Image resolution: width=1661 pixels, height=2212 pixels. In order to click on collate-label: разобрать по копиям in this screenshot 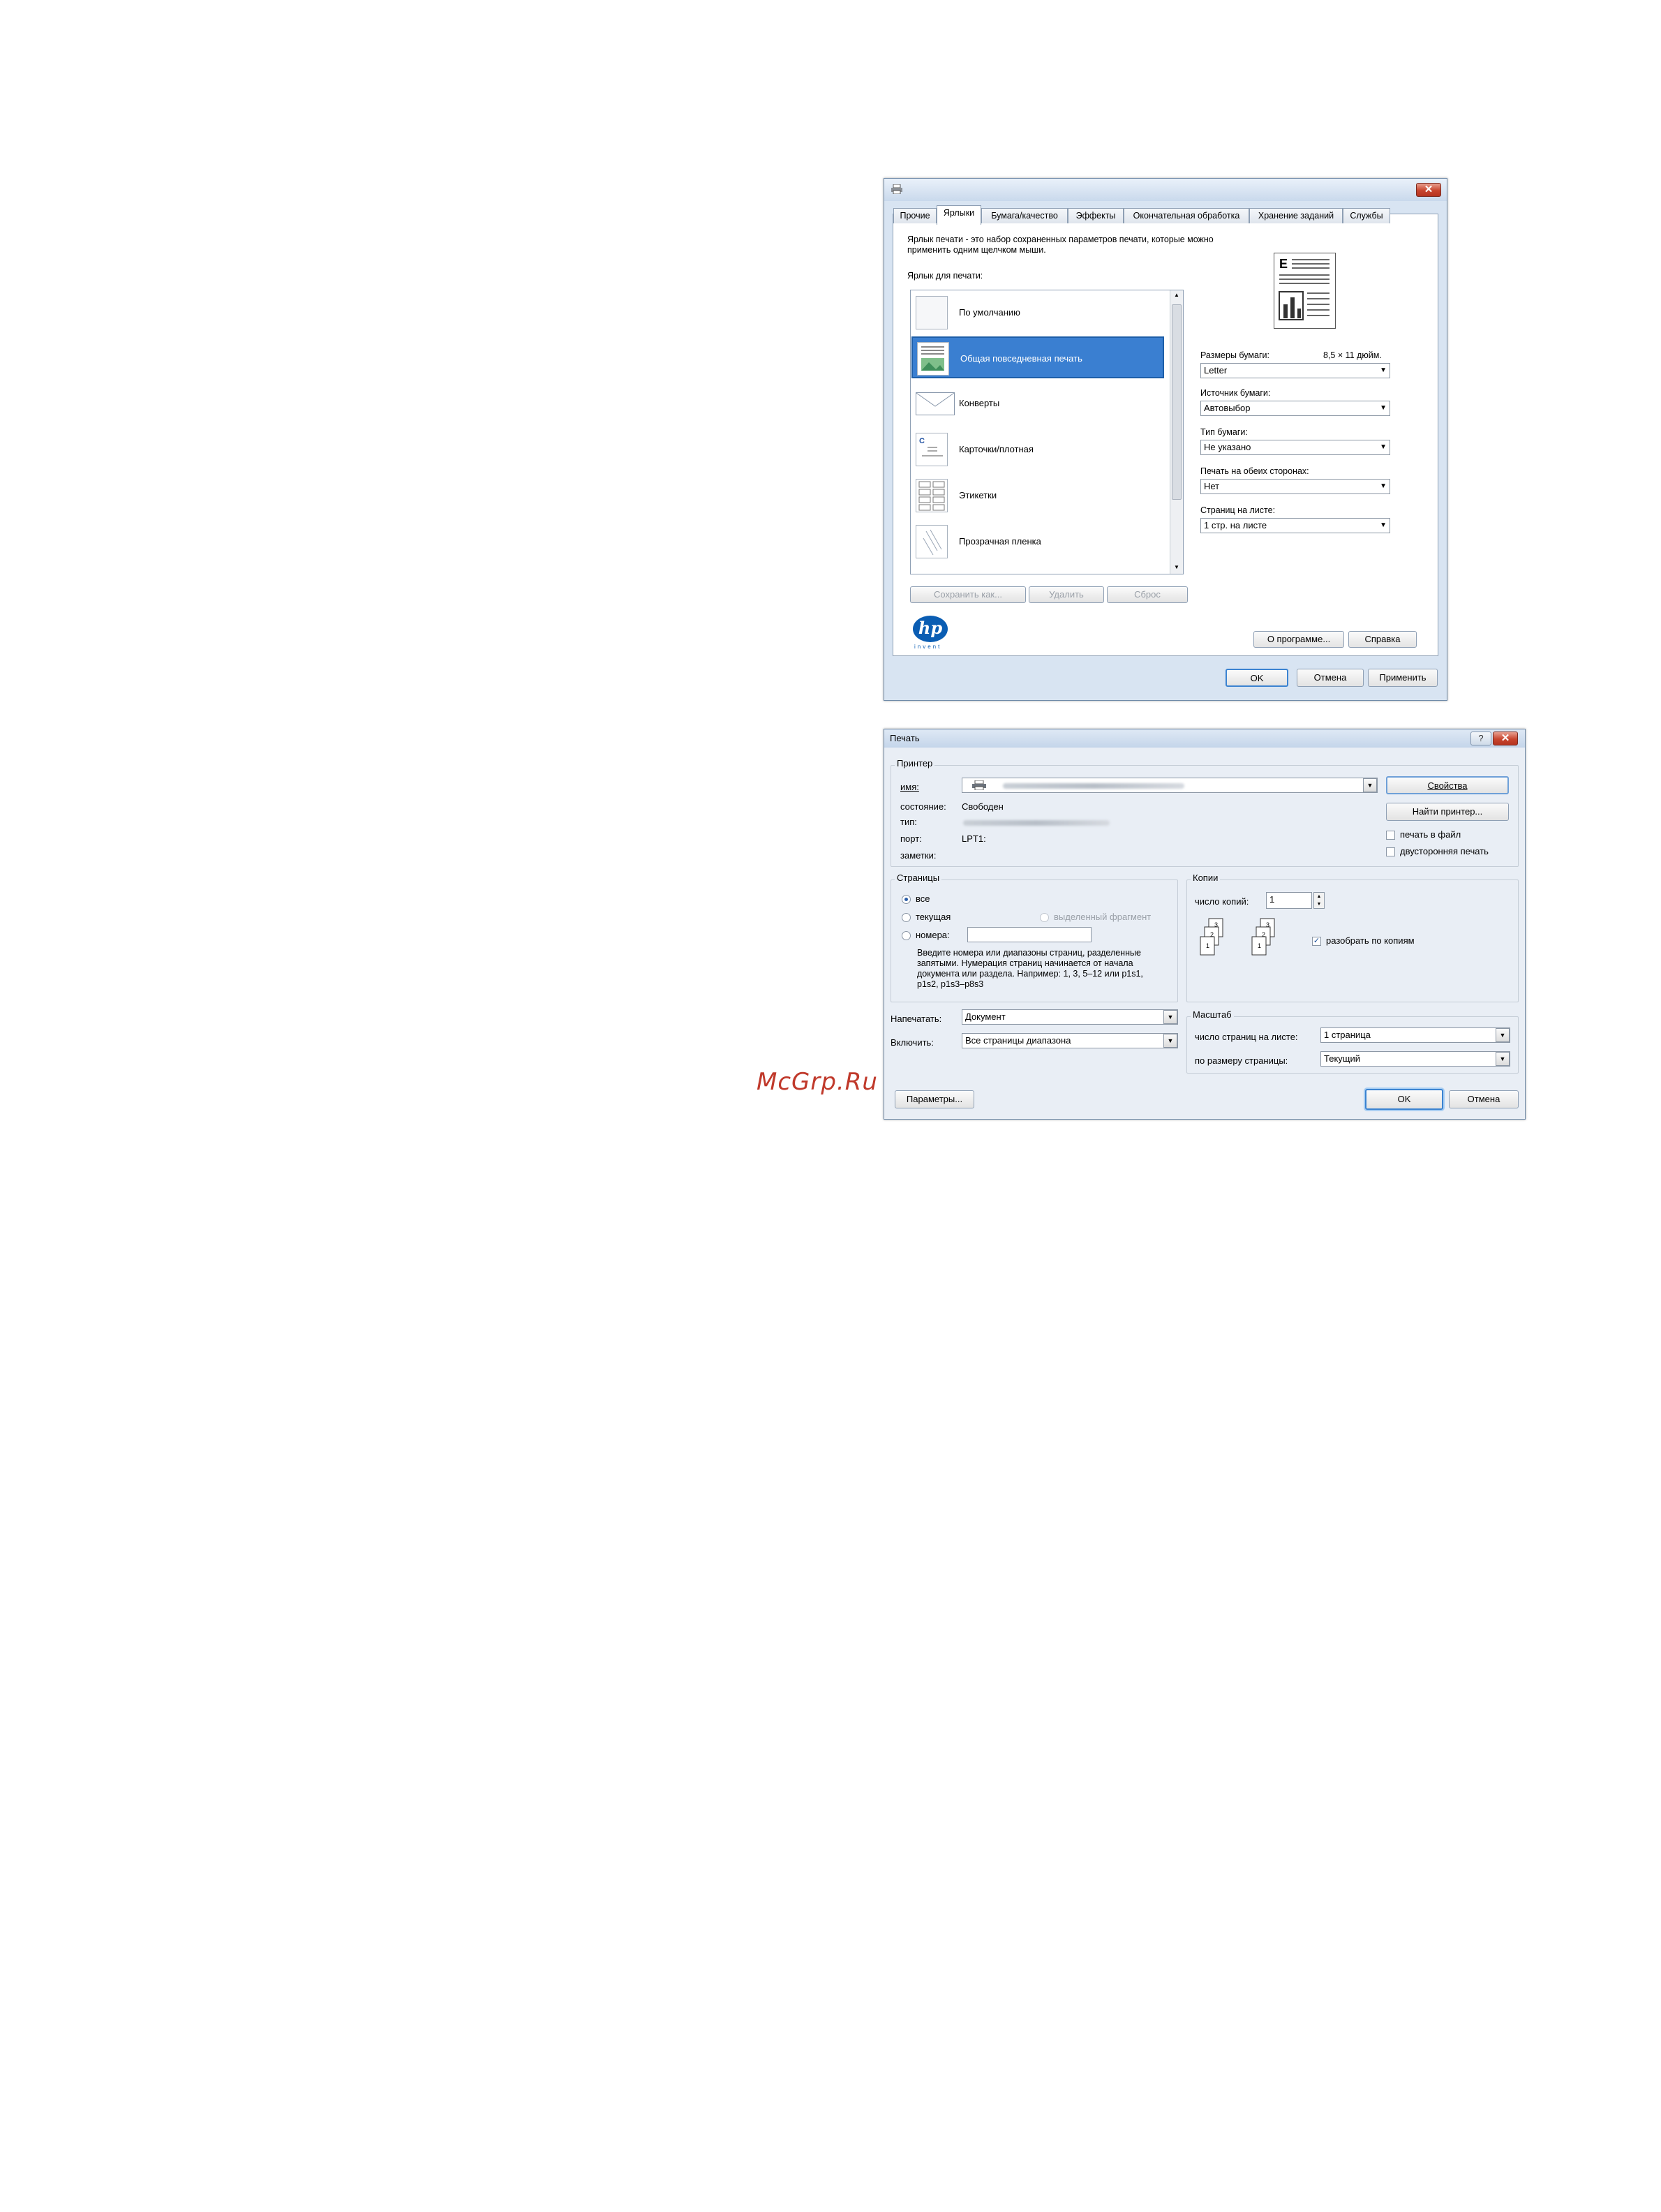, I will do `click(1370, 940)`.